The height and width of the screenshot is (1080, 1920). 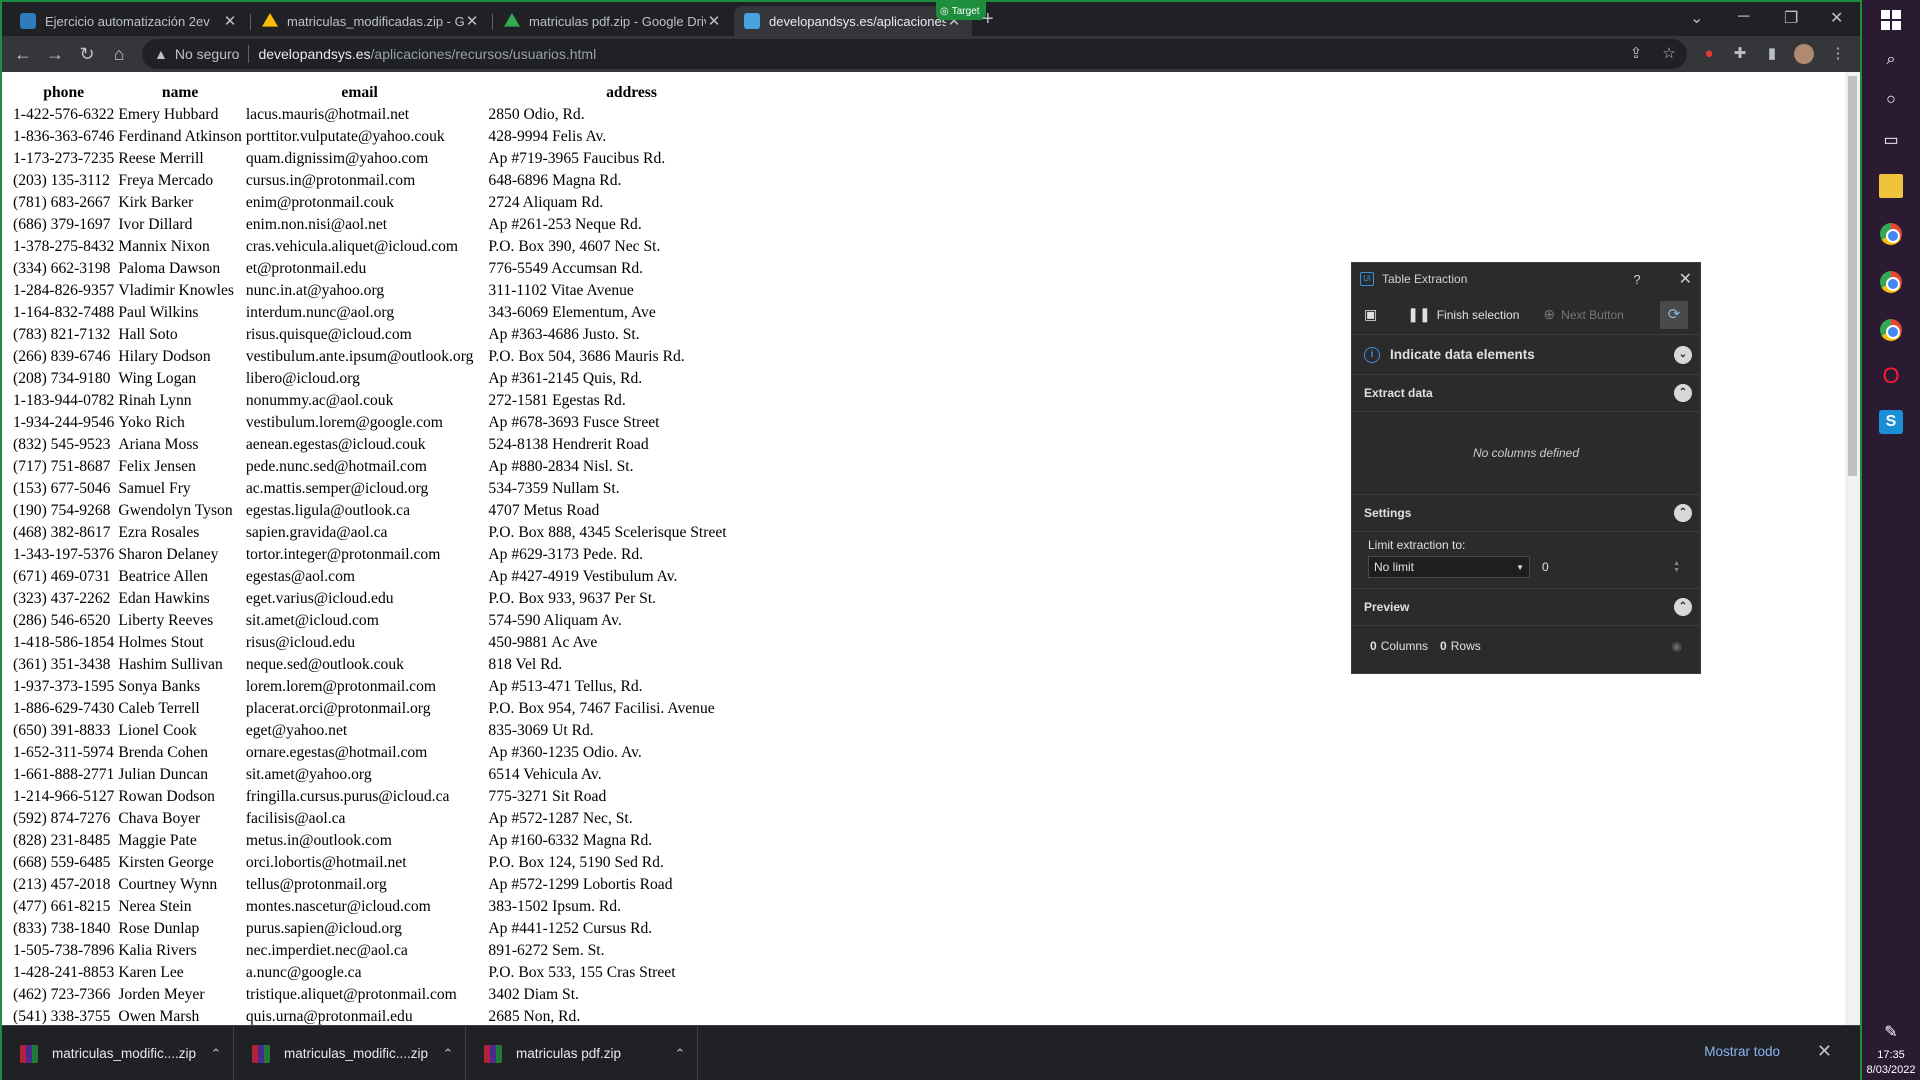 What do you see at coordinates (55, 54) in the screenshot?
I see `forward-icon: →` at bounding box center [55, 54].